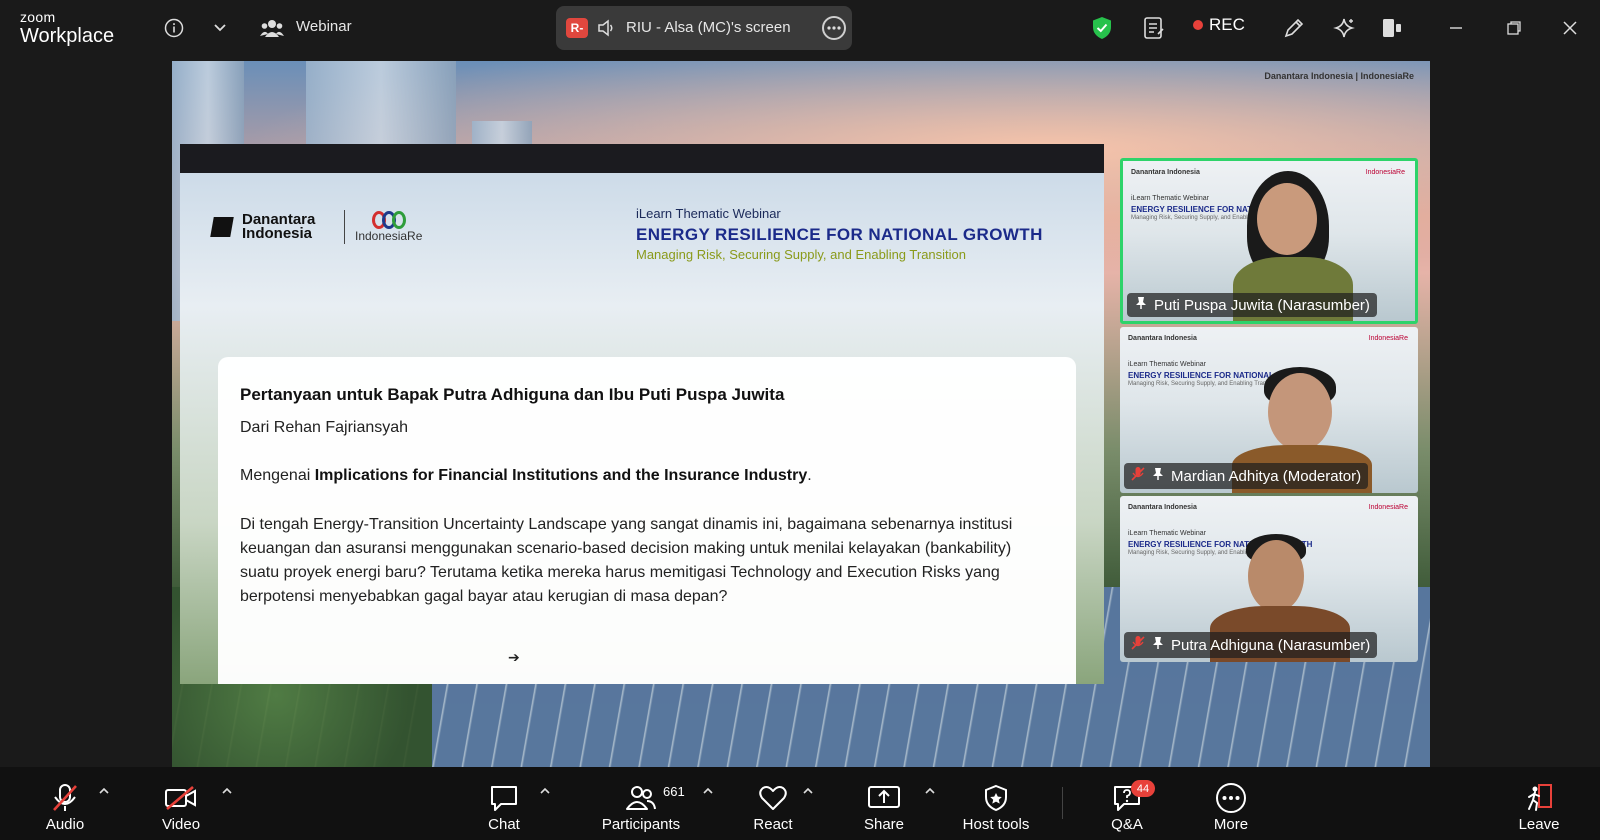 This screenshot has height=840, width=1600. Describe the element at coordinates (504, 798) in the screenshot. I see `chat-bubble-icon` at that location.